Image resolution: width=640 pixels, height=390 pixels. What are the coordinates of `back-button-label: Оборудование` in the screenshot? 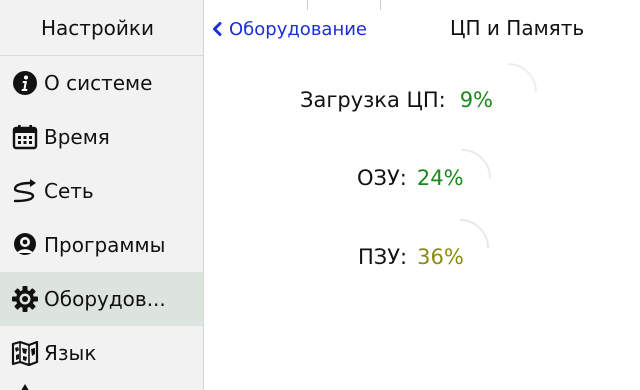 It's located at (298, 29).